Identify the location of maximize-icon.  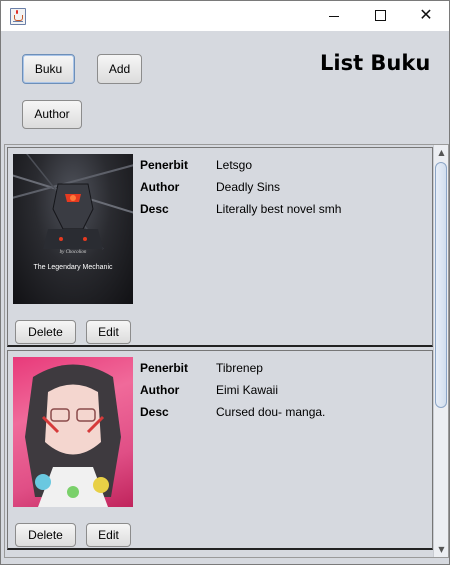
(380, 15).